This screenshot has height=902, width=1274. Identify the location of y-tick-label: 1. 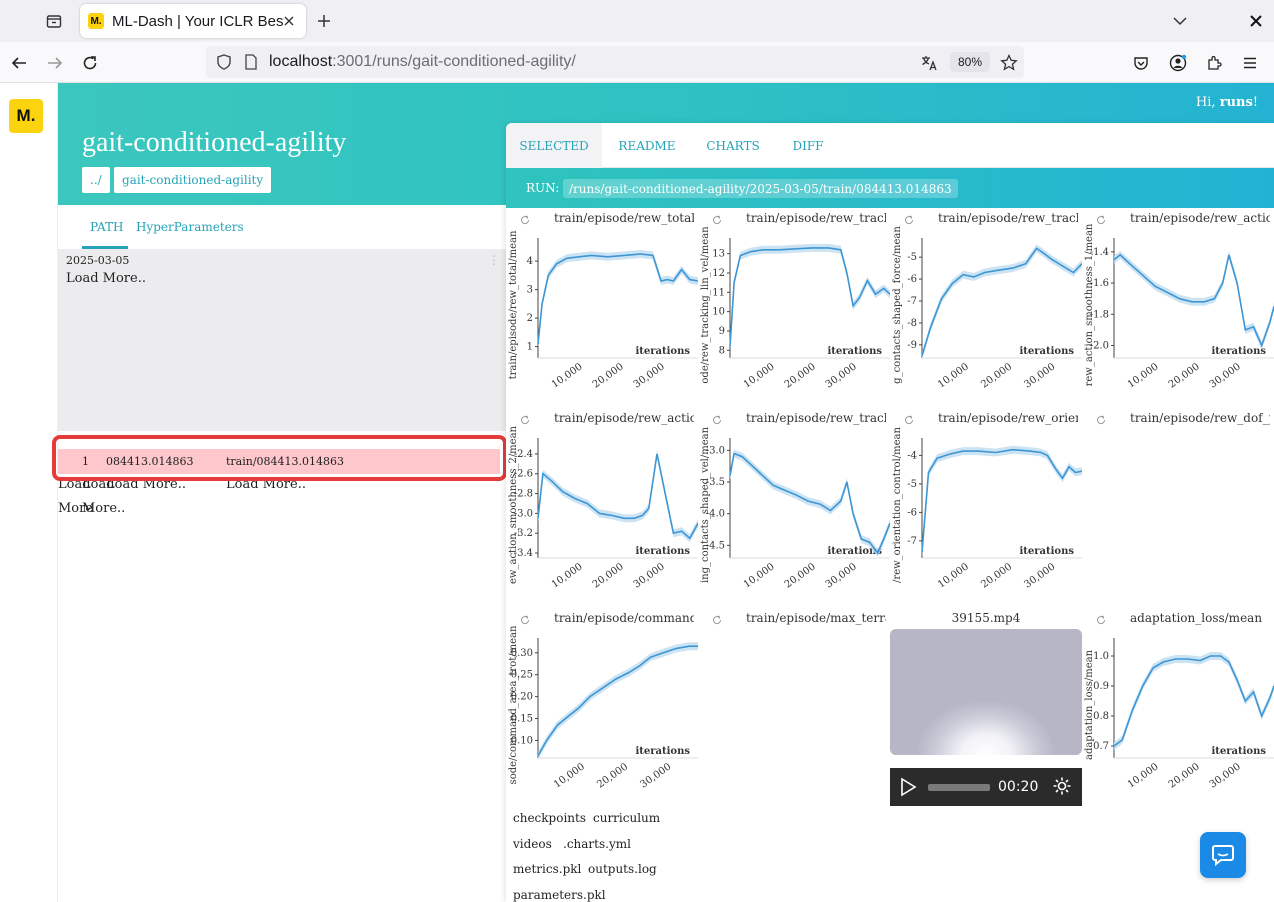
(530, 347).